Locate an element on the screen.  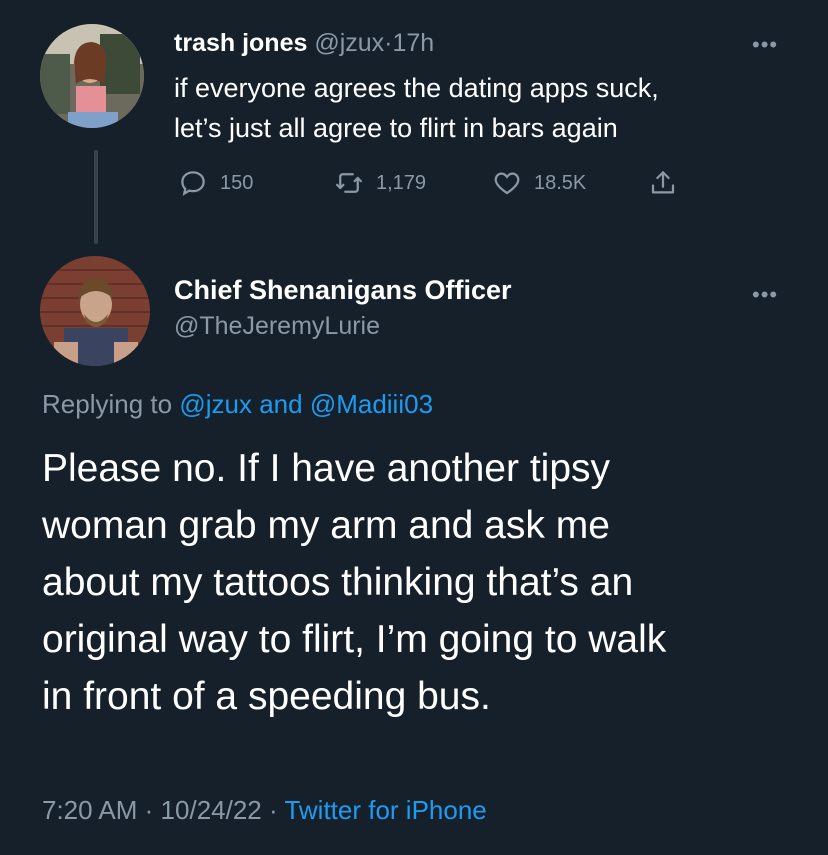
heart-icon is located at coordinates (507, 183).